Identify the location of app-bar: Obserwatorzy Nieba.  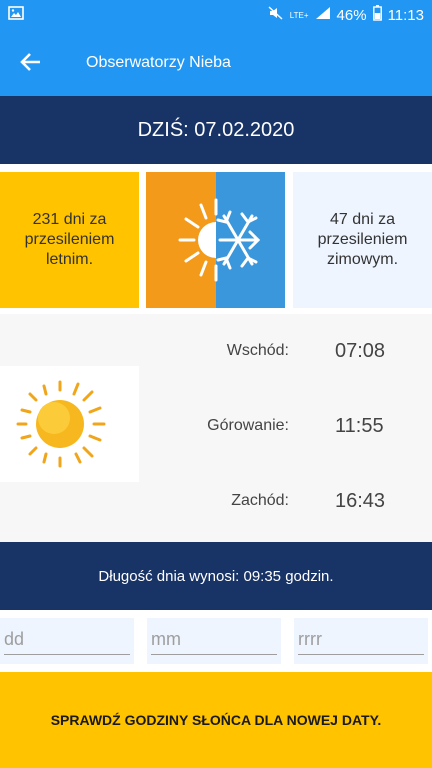
(216, 63).